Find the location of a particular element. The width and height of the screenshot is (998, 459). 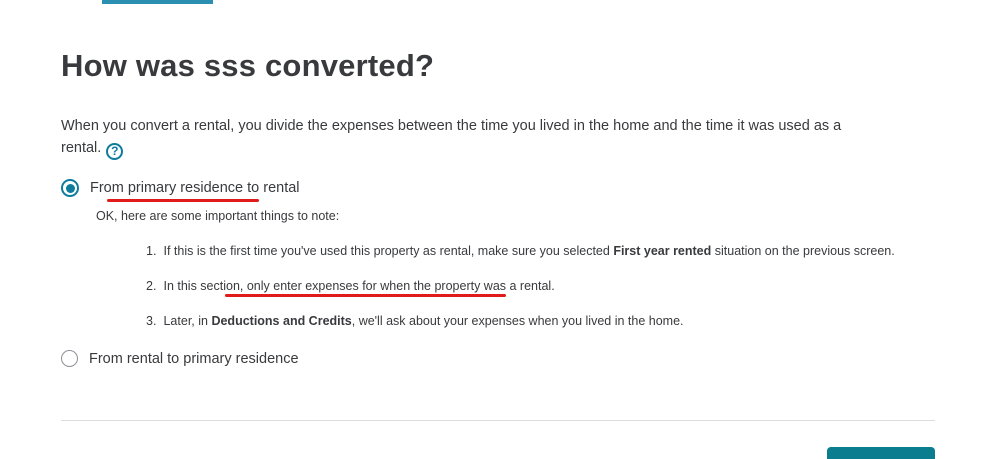

help-icon: ? is located at coordinates (115, 151).